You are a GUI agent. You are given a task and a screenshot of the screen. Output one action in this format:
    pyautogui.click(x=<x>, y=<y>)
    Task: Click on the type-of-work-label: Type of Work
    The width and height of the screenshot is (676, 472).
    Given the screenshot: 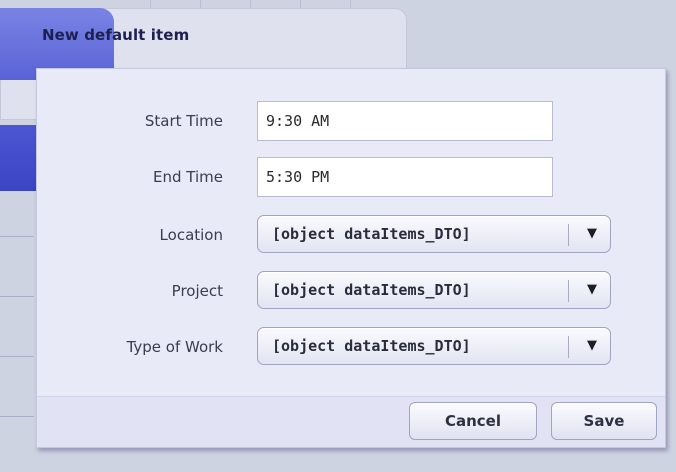 What is the action you would take?
    pyautogui.click(x=174, y=347)
    